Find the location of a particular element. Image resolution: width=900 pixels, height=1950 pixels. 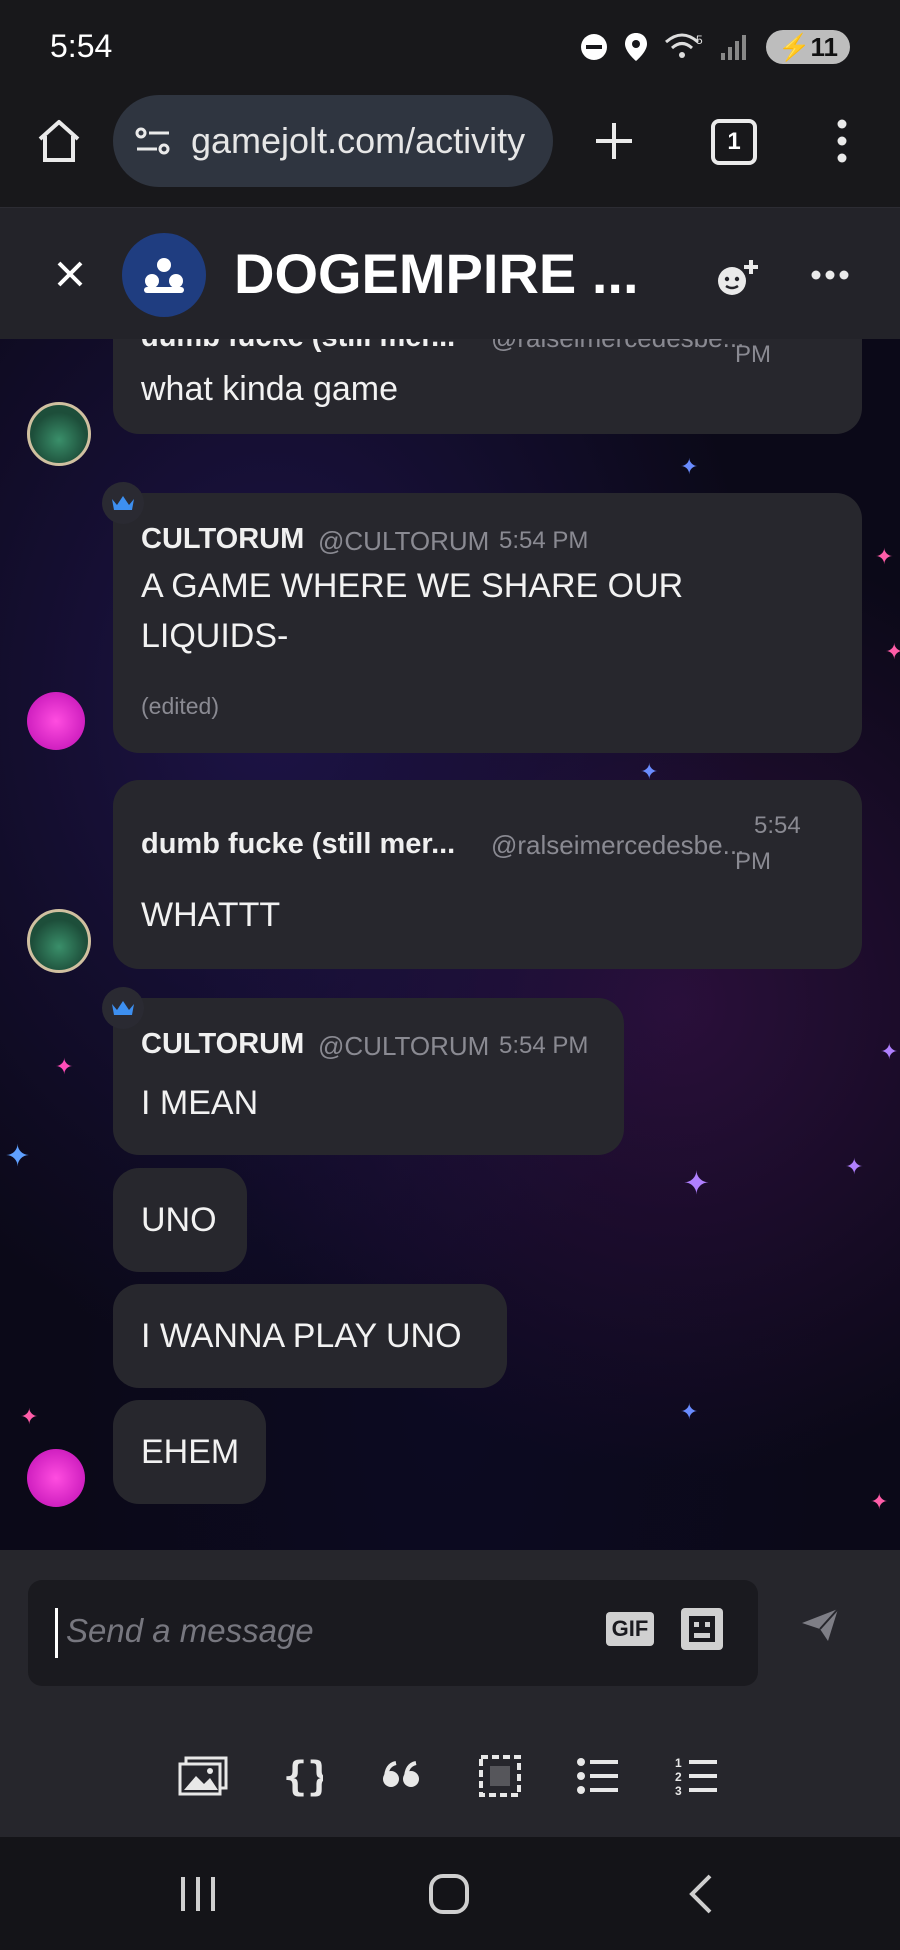

image-icon is located at coordinates (203, 1776).